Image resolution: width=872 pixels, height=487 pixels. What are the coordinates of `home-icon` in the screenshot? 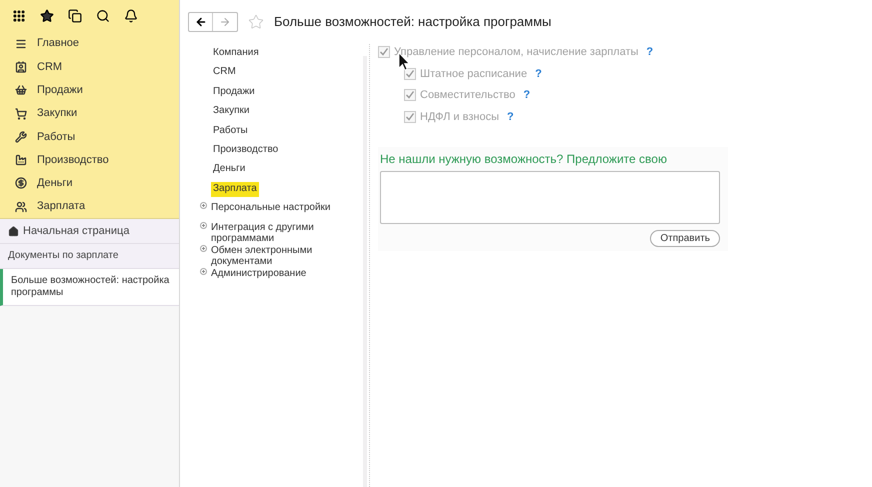 It's located at (13, 232).